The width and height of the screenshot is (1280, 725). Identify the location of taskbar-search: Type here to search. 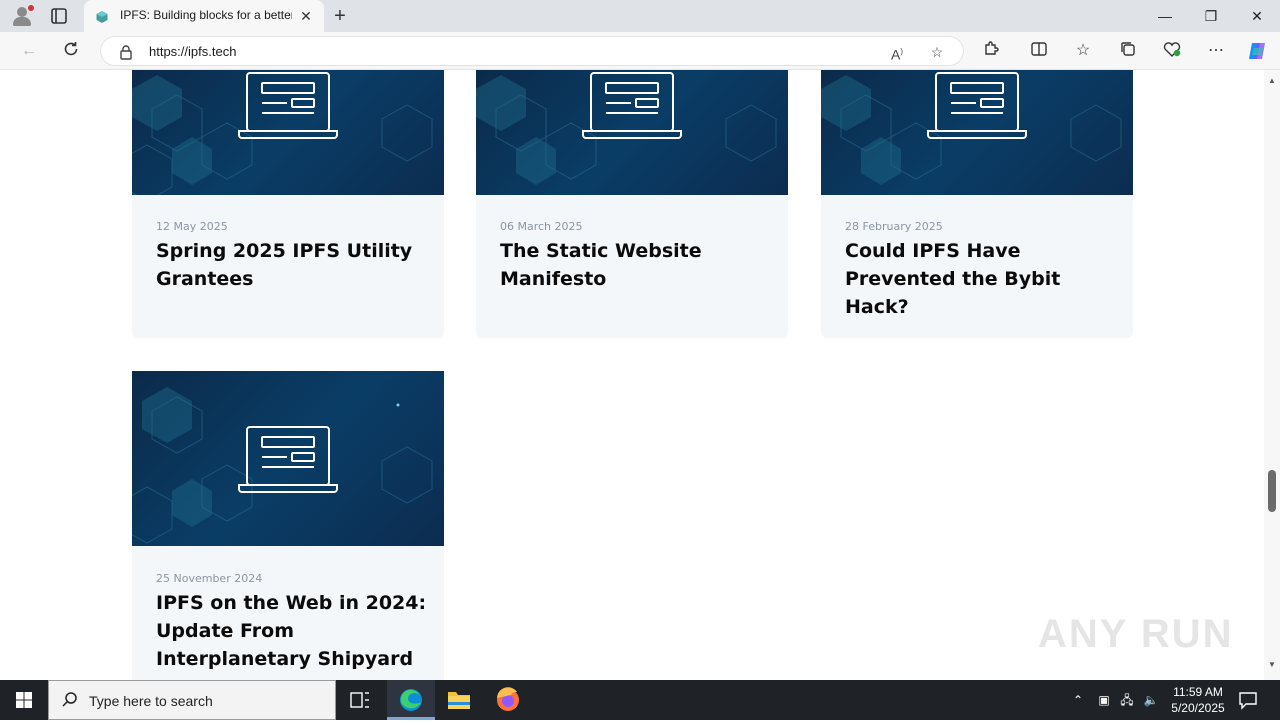
(192, 700).